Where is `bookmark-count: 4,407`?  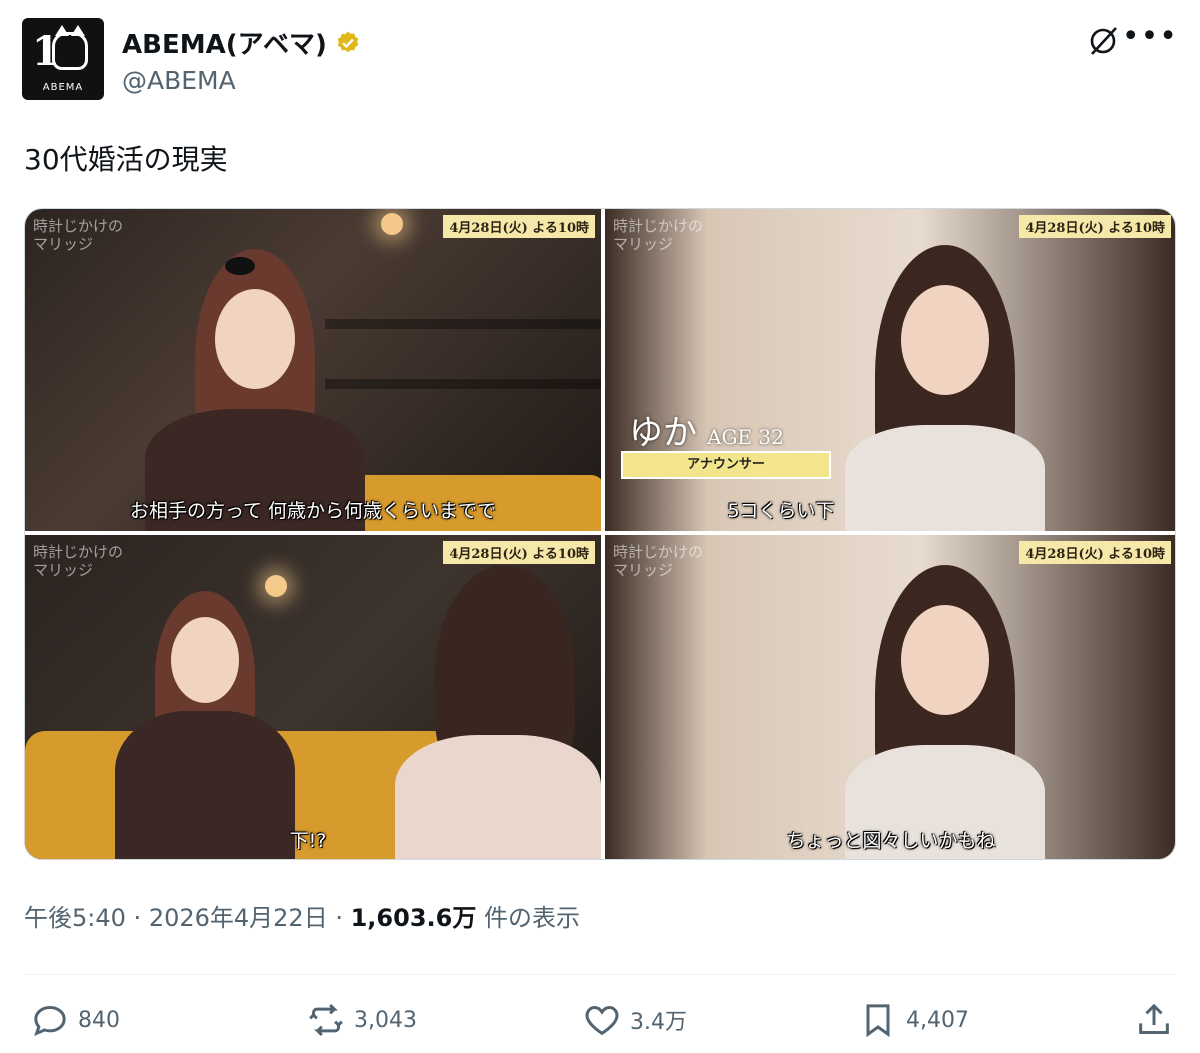
bookmark-count: 4,407 is located at coordinates (937, 1020).